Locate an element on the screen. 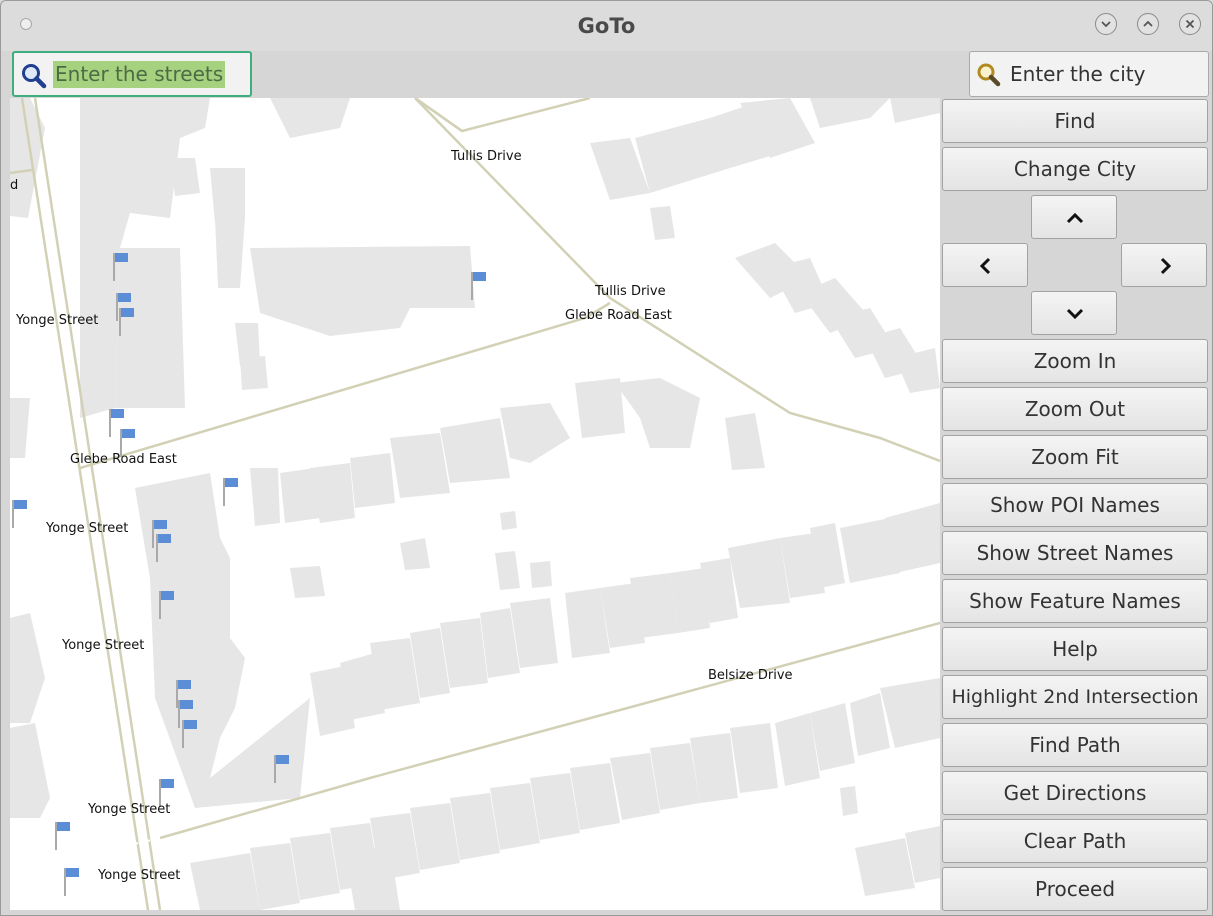 This screenshot has width=1213, height=916. find-button: Find is located at coordinates (1075, 121).